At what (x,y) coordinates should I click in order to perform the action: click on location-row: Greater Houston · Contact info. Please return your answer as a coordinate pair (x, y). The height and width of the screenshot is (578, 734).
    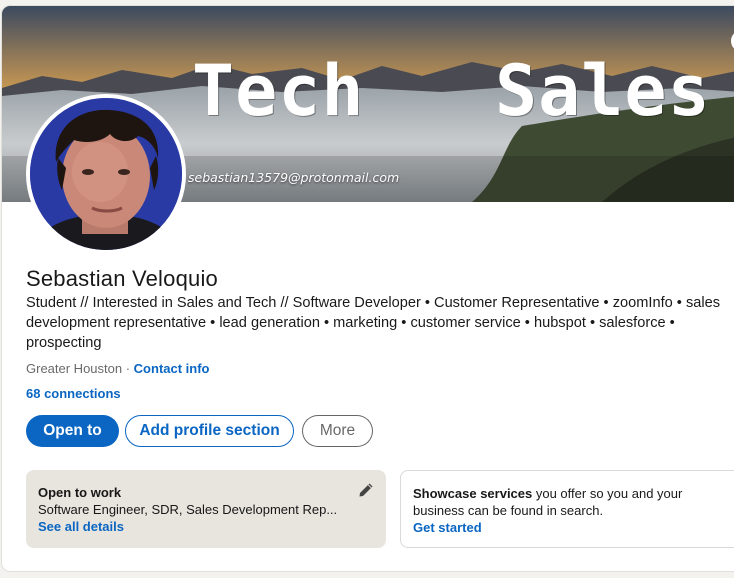
    Looking at the image, I should click on (118, 368).